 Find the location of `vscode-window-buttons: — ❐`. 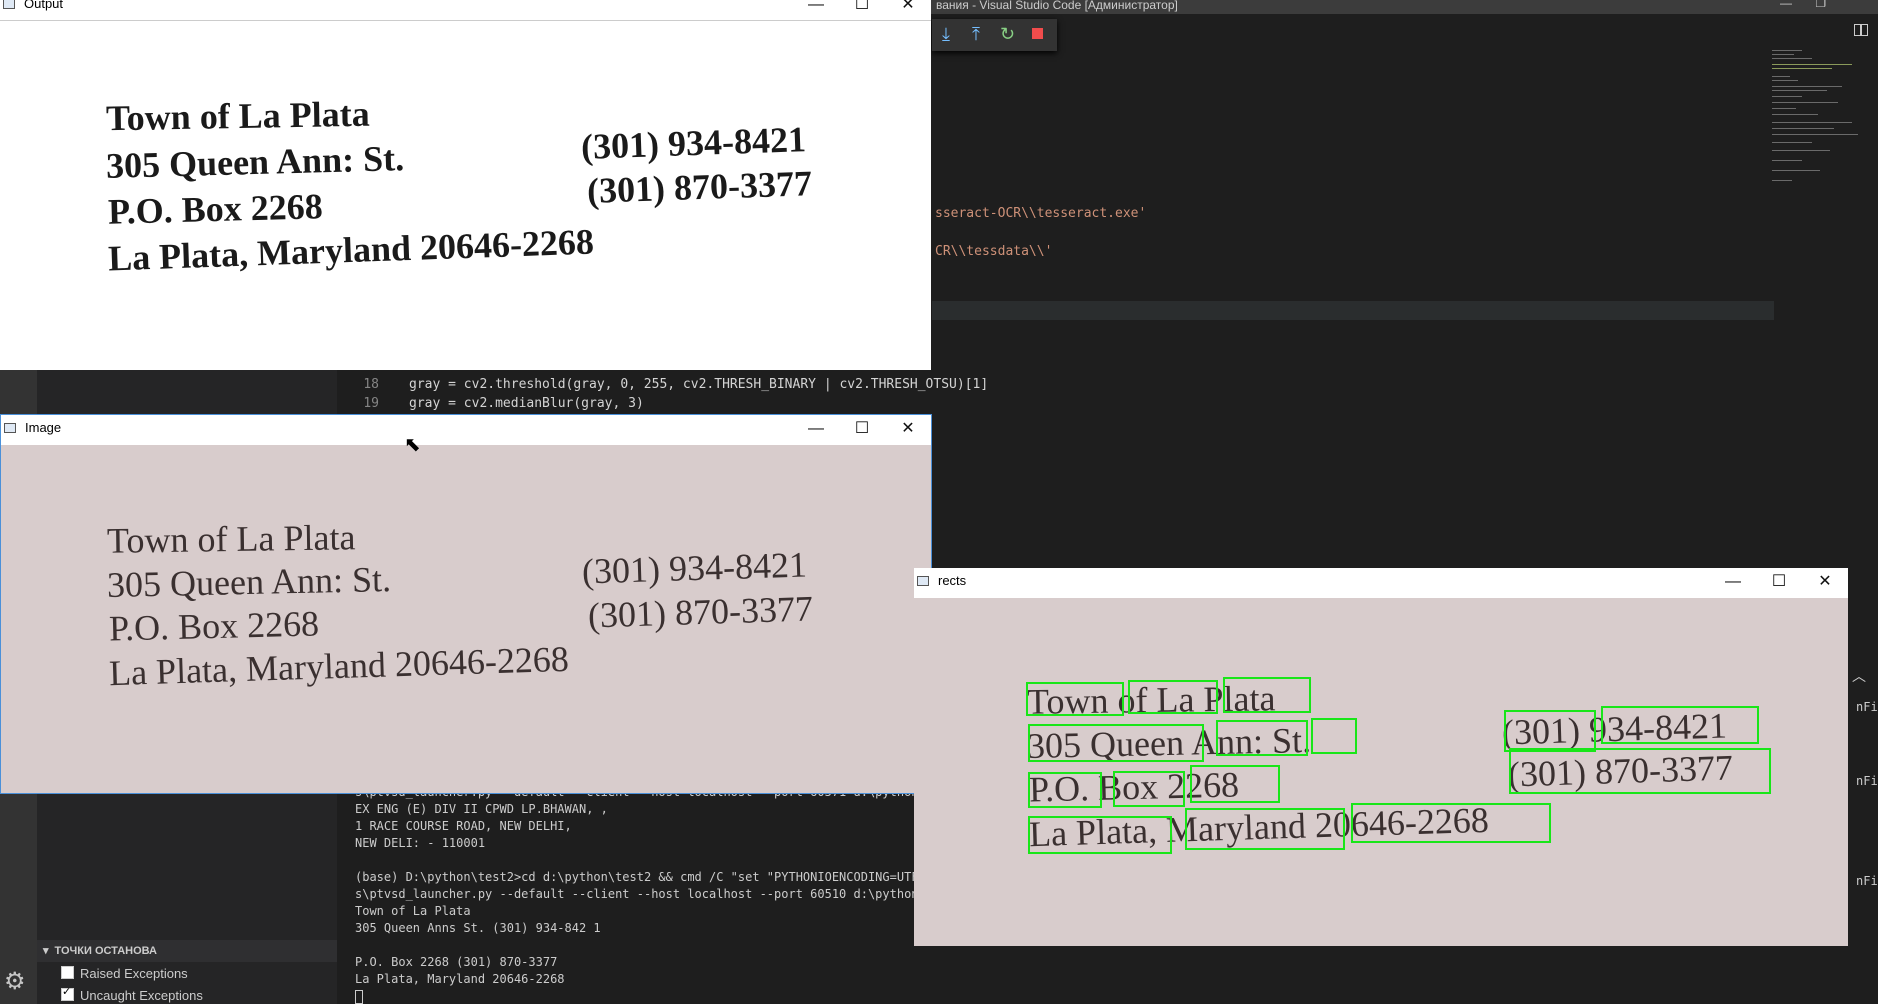

vscode-window-buttons: — ❐ is located at coordinates (1803, 5).